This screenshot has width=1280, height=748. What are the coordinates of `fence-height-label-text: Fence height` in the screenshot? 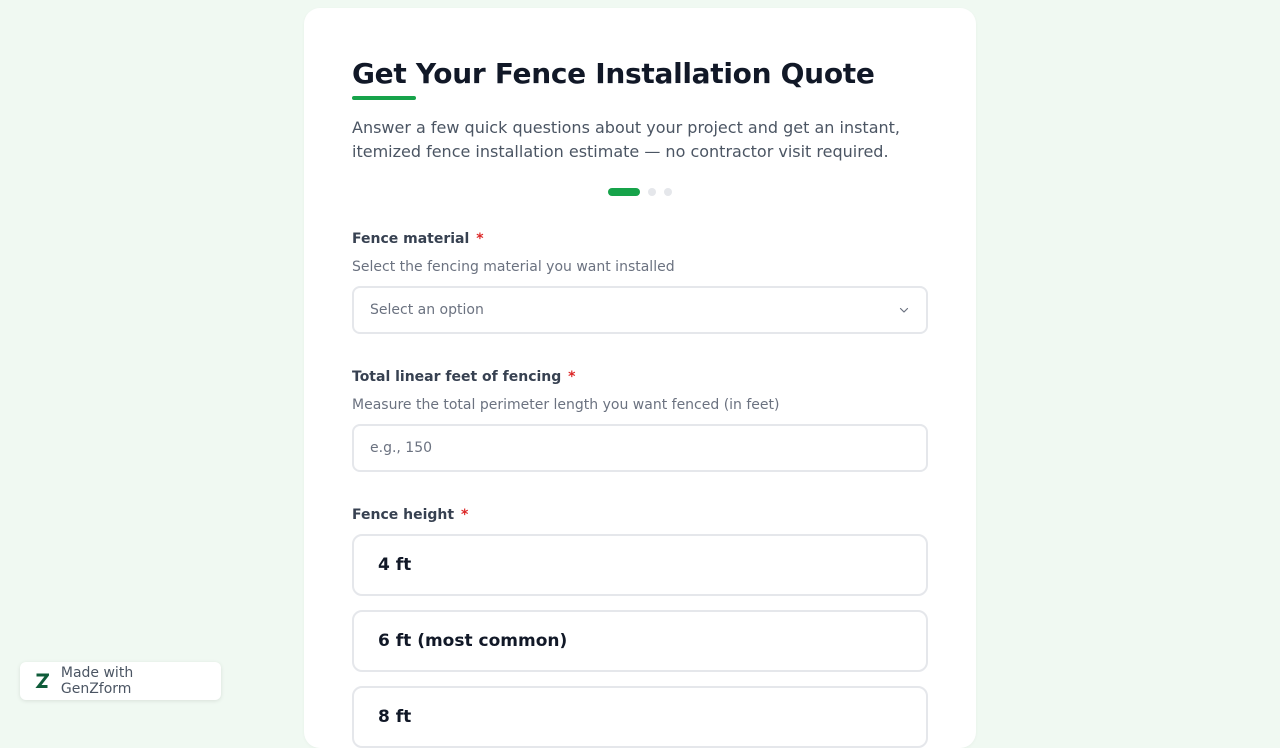 It's located at (403, 515).